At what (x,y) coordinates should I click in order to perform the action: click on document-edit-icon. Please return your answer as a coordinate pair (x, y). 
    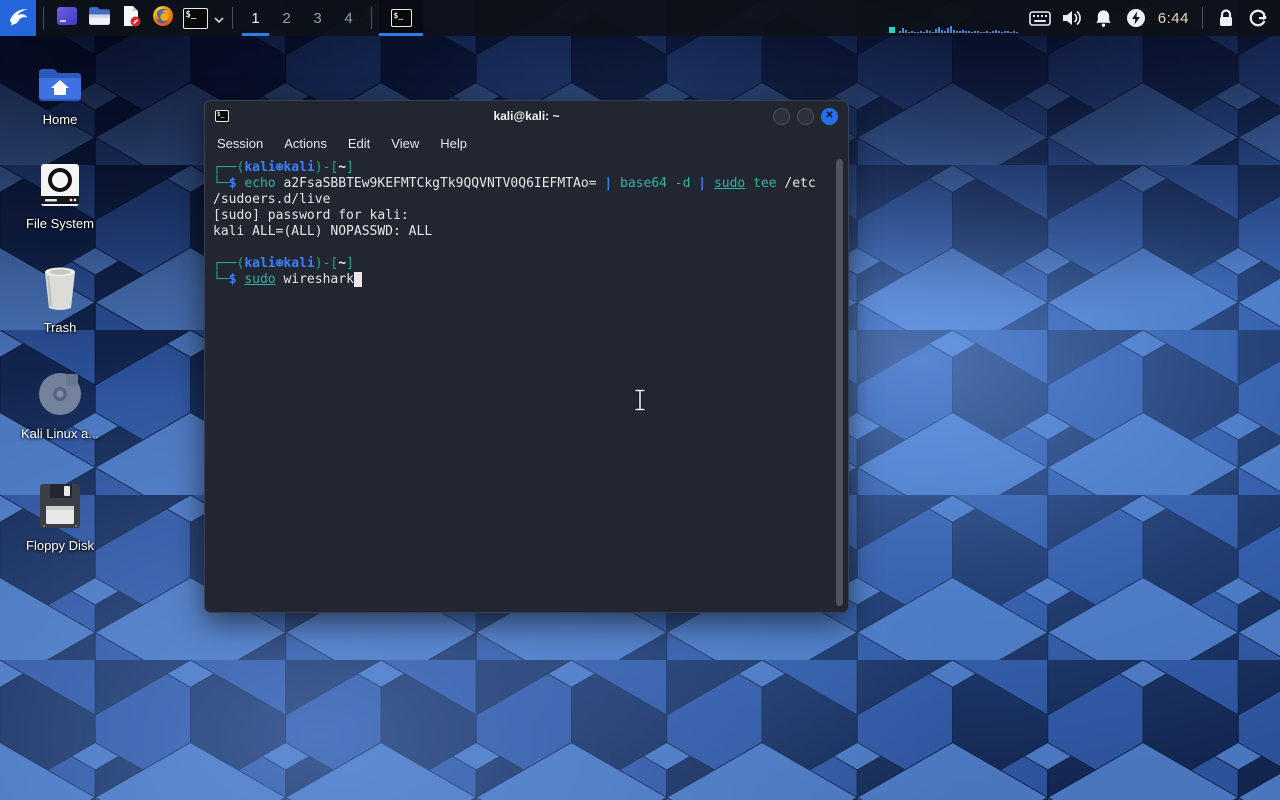
    Looking at the image, I should click on (131, 18).